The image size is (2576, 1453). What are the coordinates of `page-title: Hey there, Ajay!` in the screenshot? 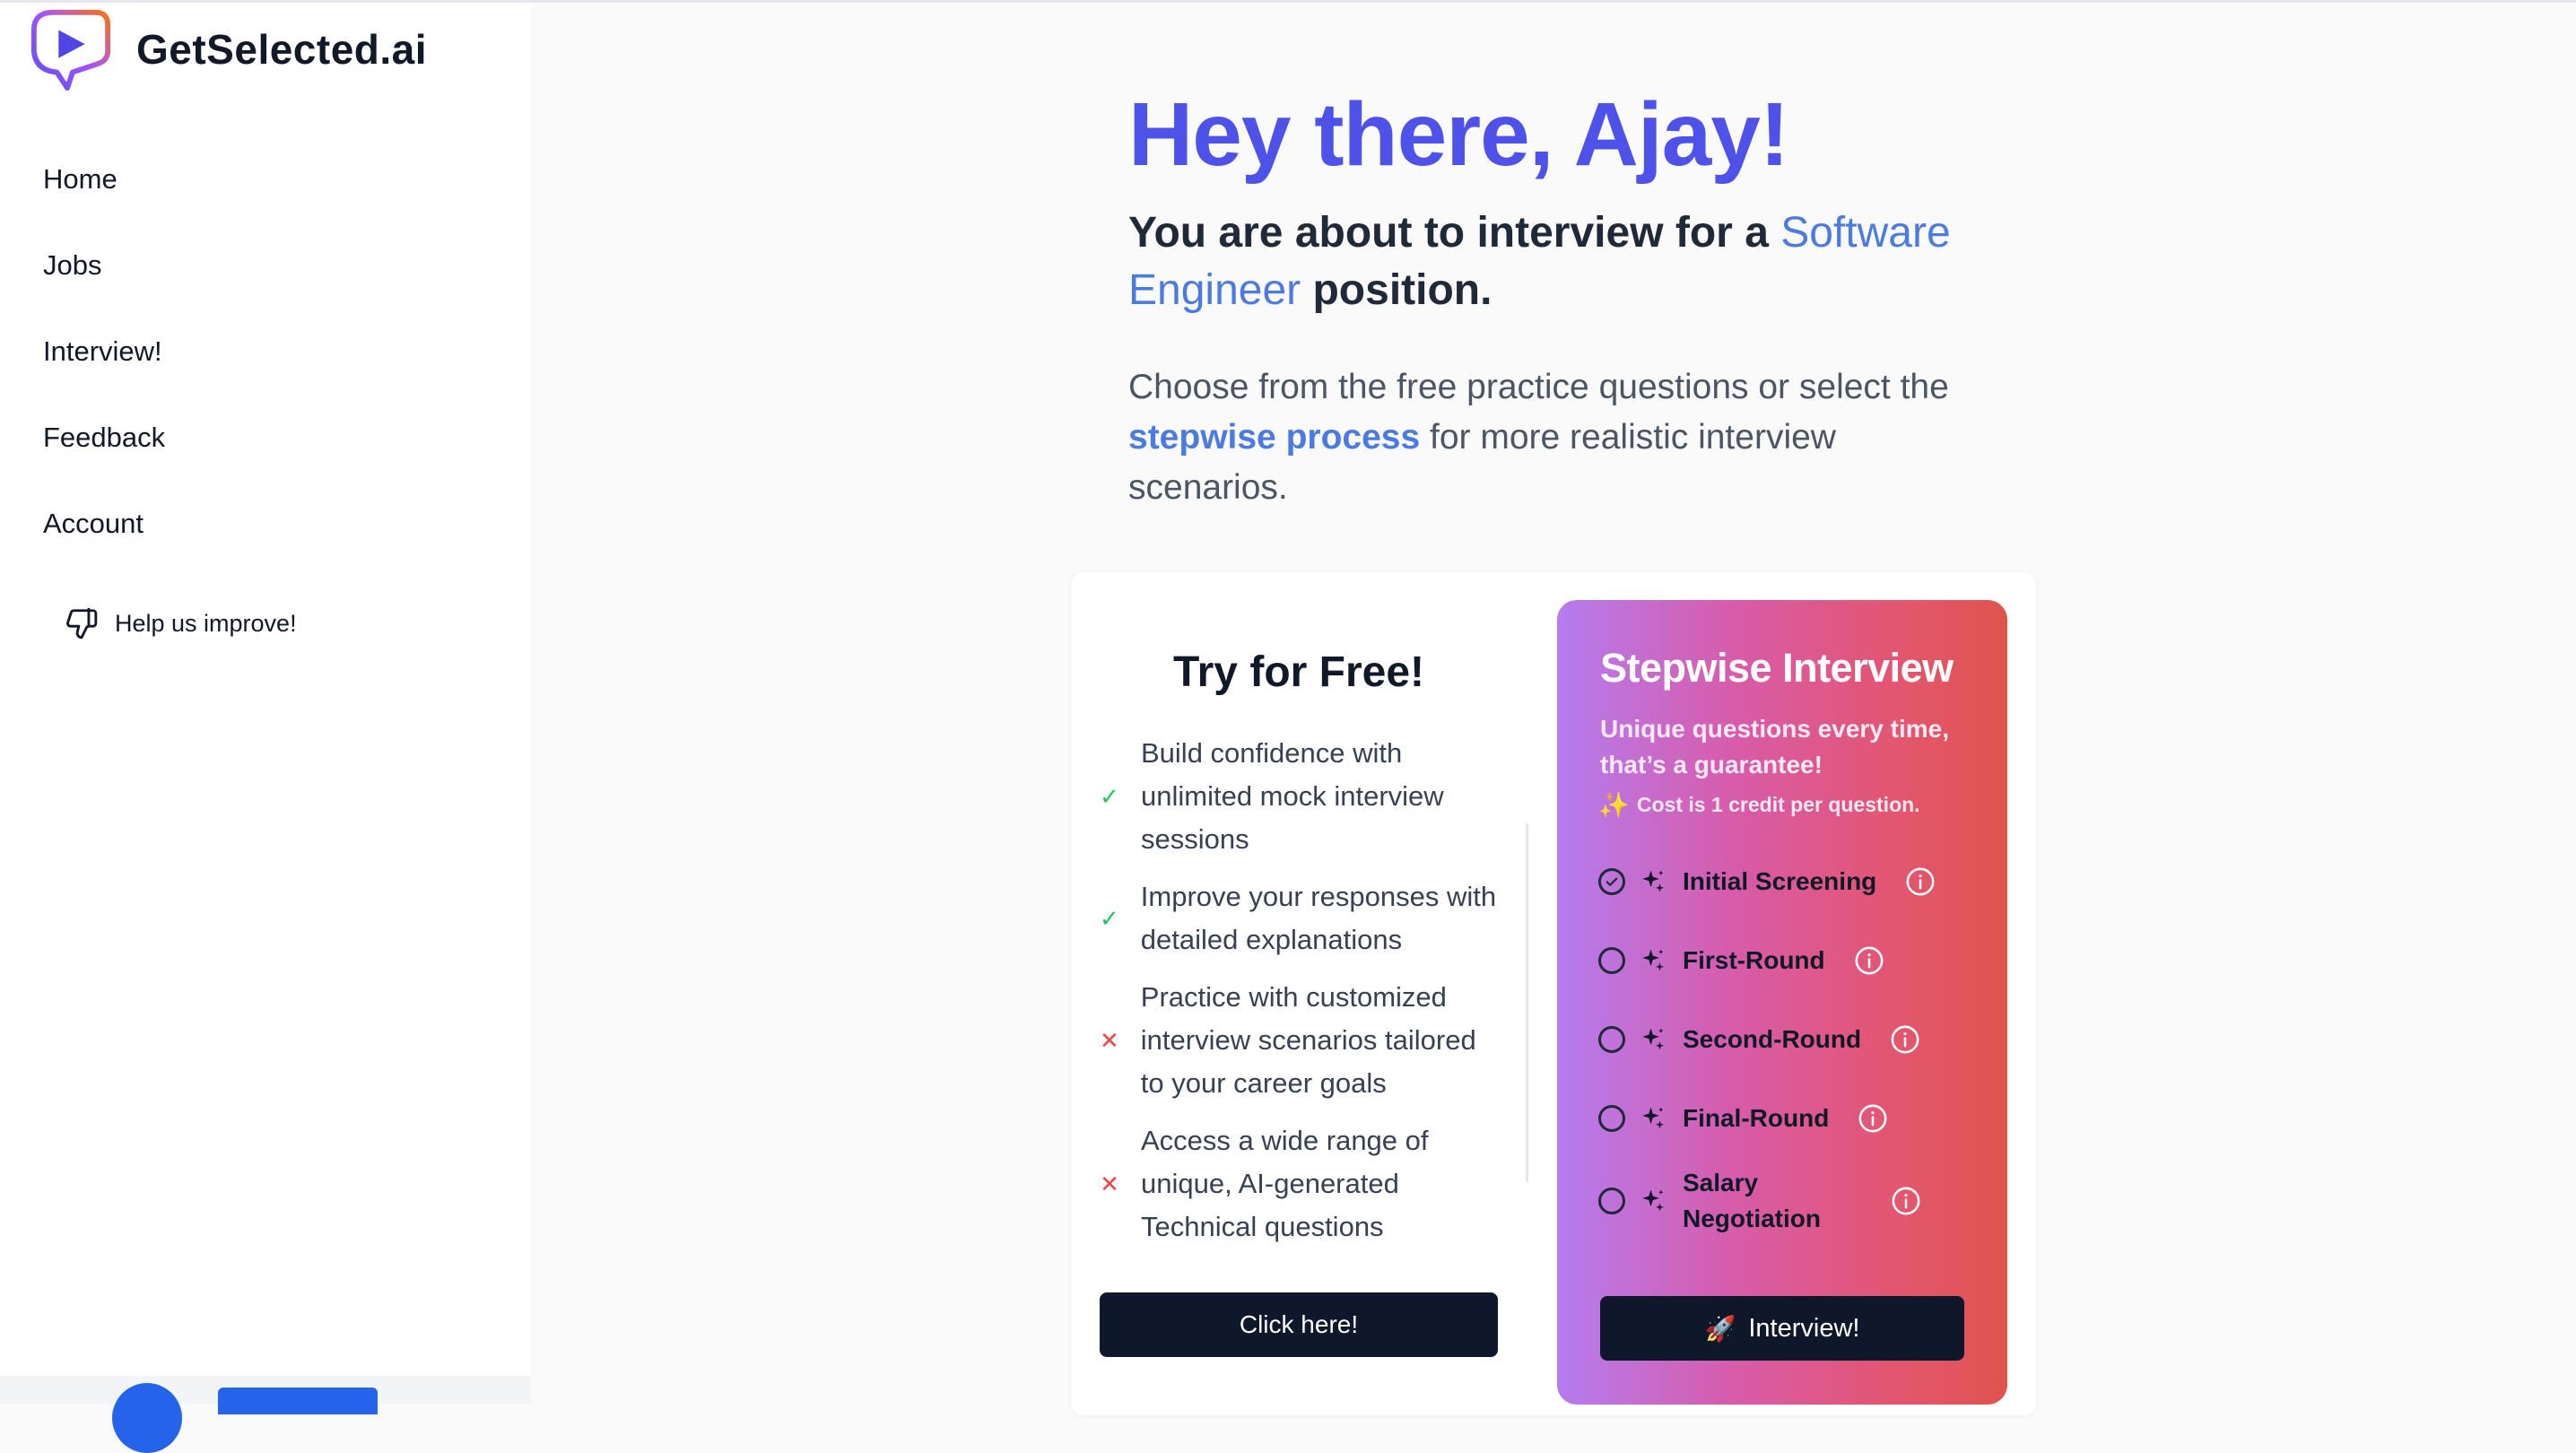 It's located at (1458, 134).